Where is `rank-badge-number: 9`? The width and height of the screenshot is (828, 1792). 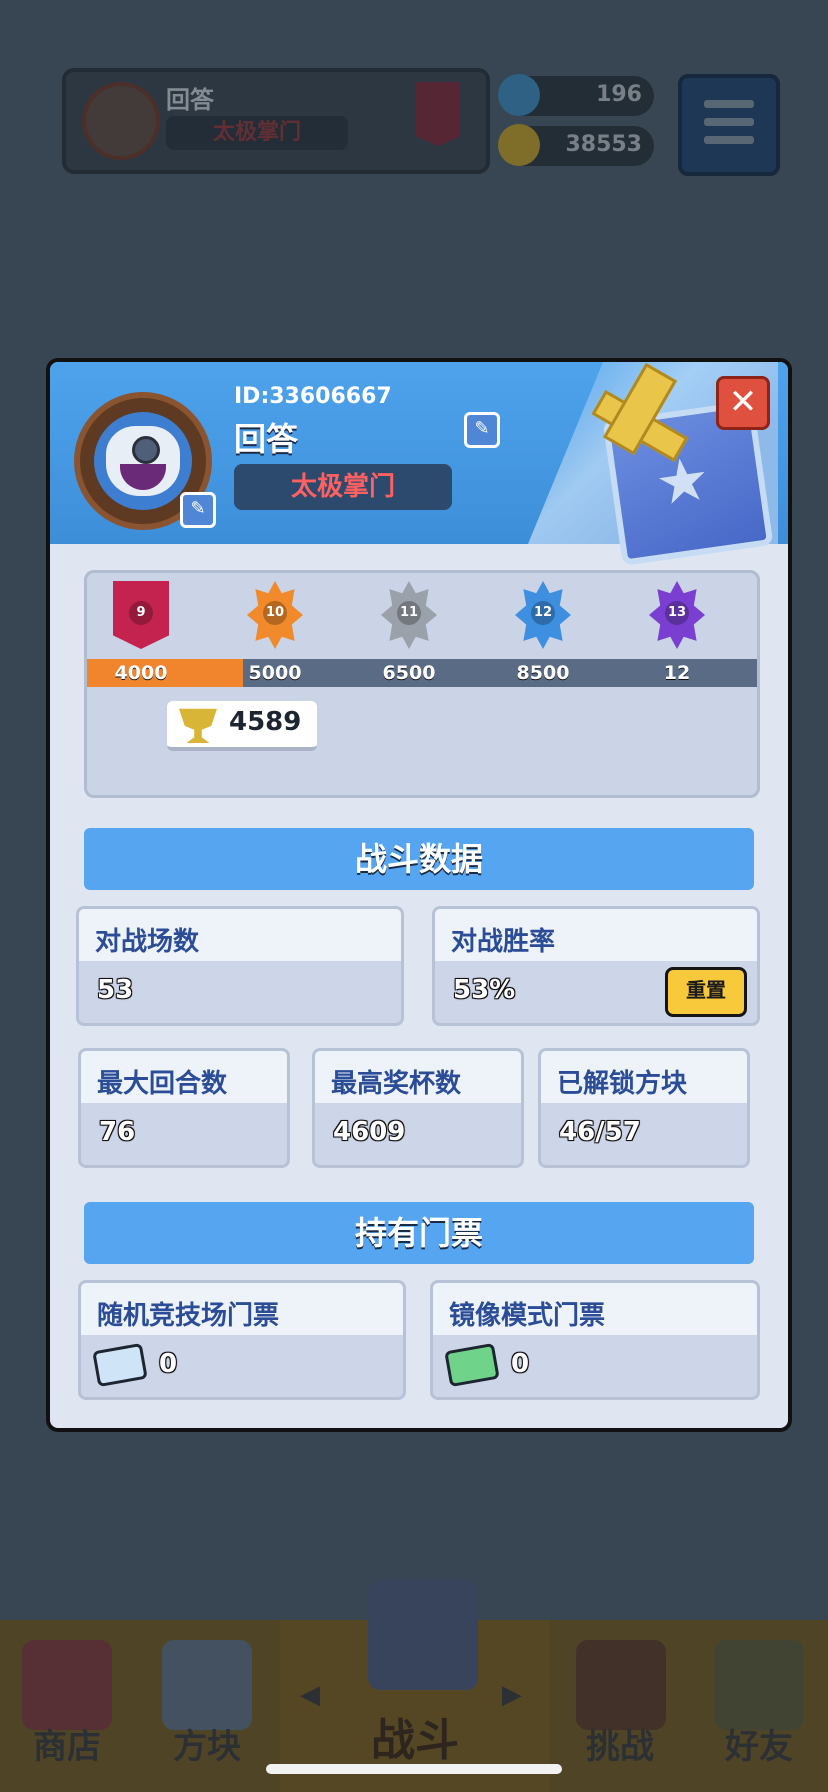 rank-badge-number: 9 is located at coordinates (141, 613).